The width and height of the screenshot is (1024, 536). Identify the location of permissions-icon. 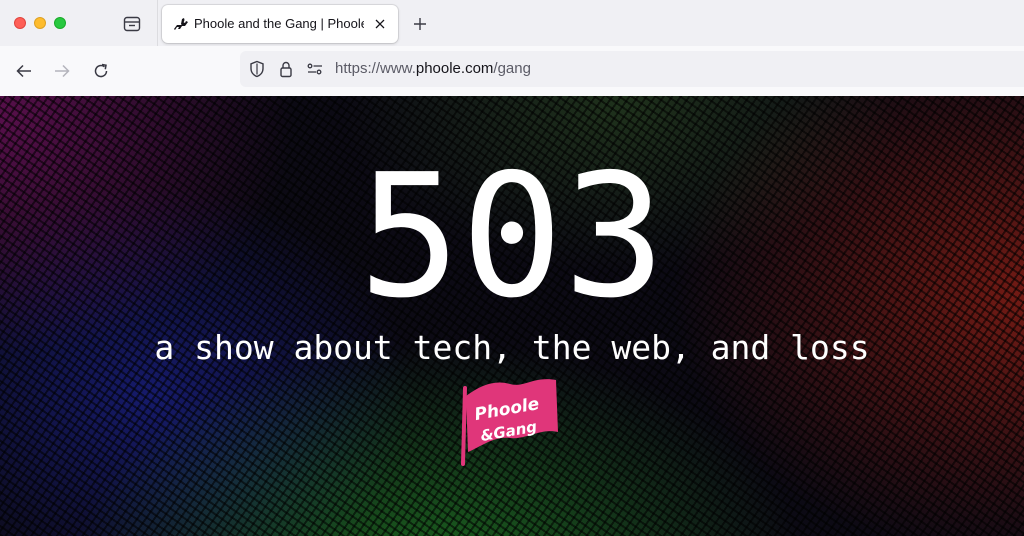
(314, 69).